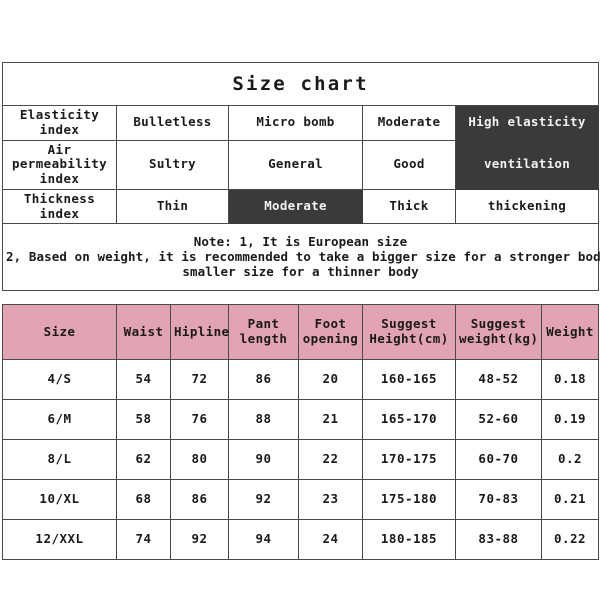 The width and height of the screenshot is (600, 600). Describe the element at coordinates (409, 419) in the screenshot. I see `cell-suggest-height: 165-170` at that location.